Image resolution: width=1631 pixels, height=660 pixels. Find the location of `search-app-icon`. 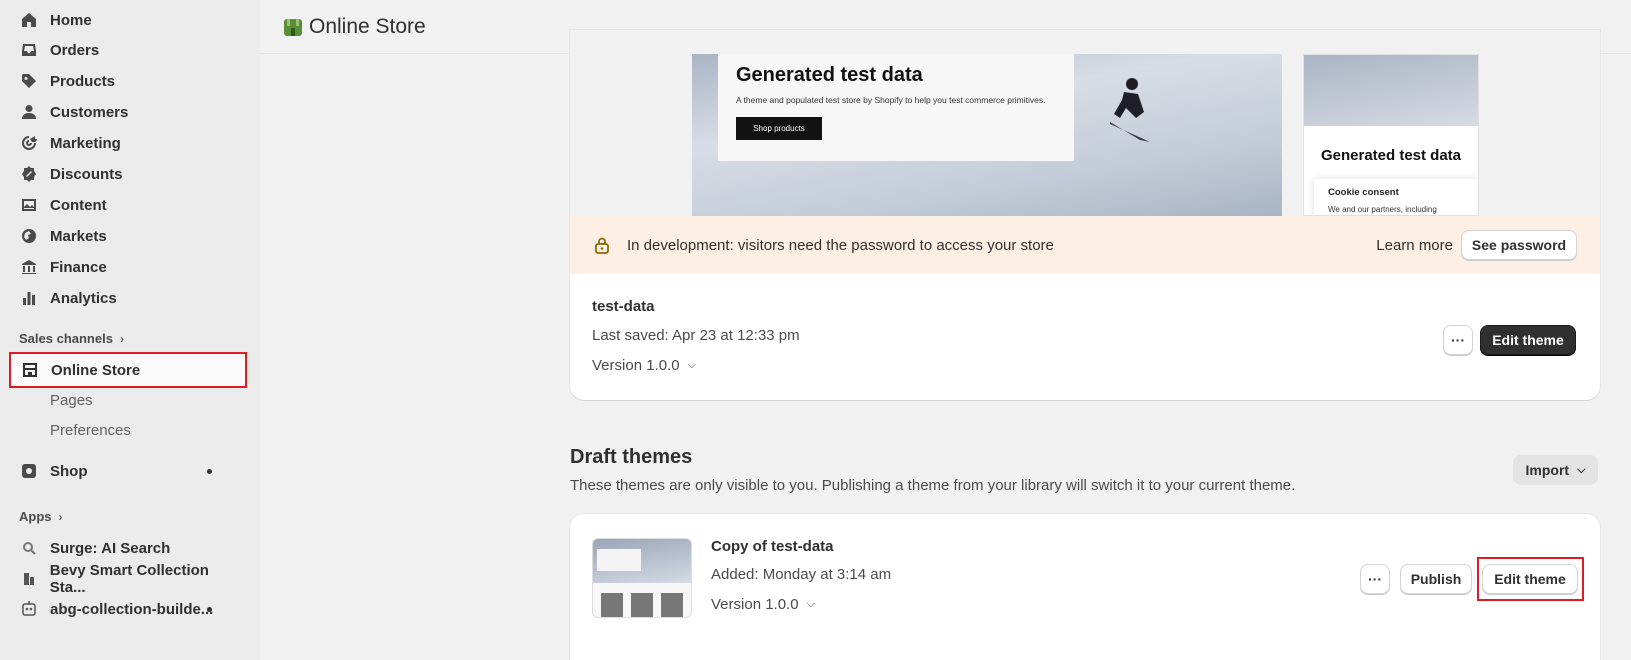

search-app-icon is located at coordinates (29, 548).